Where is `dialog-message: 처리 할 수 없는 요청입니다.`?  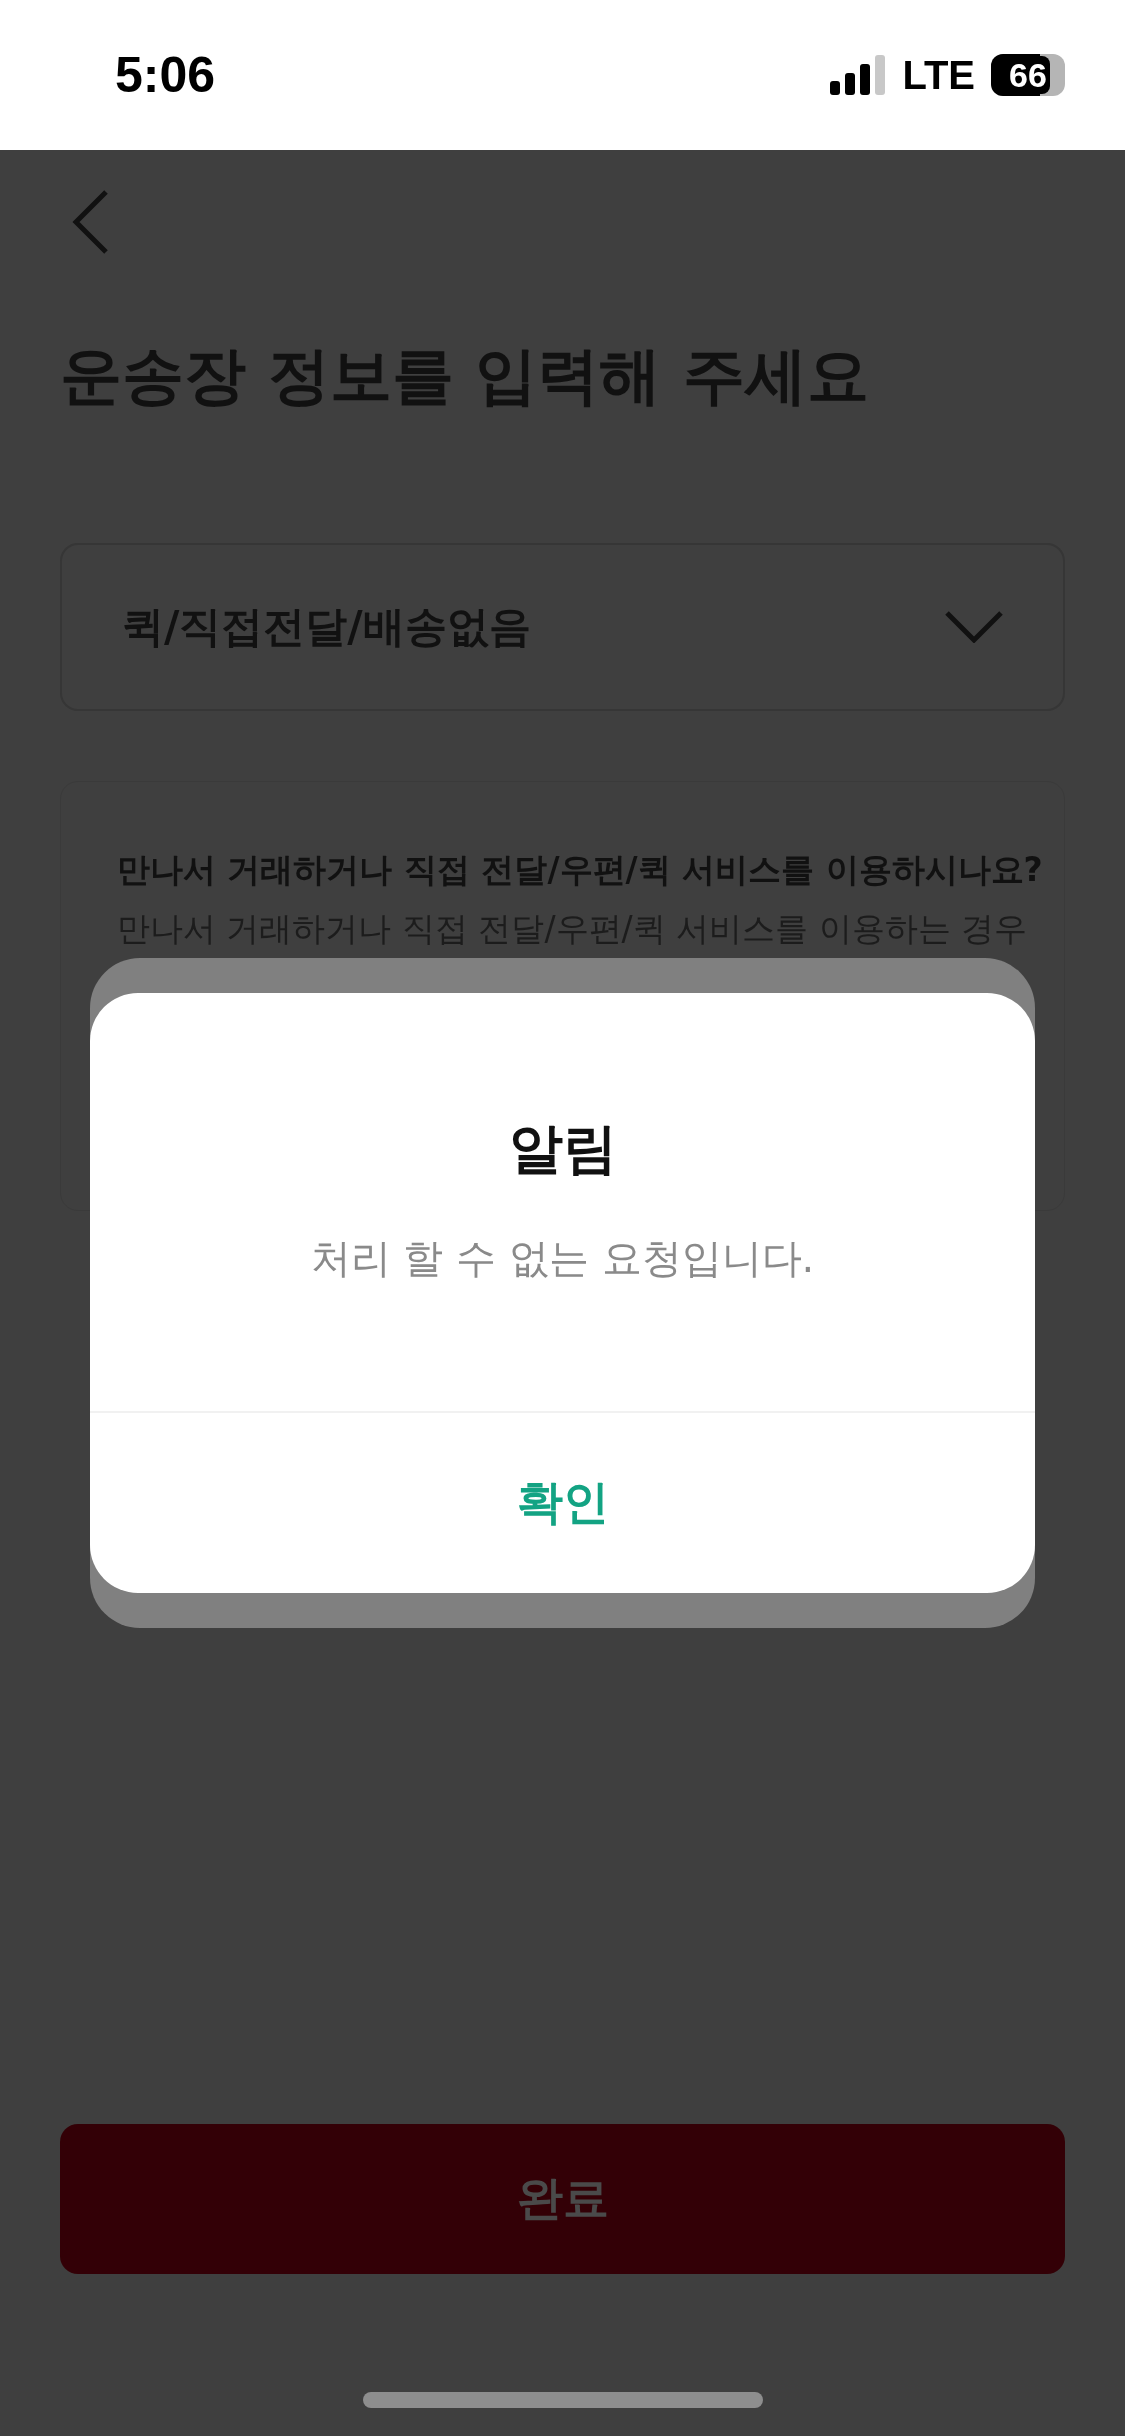
dialog-message: 처리 할 수 없는 요청입니다. is located at coordinates (562, 1258).